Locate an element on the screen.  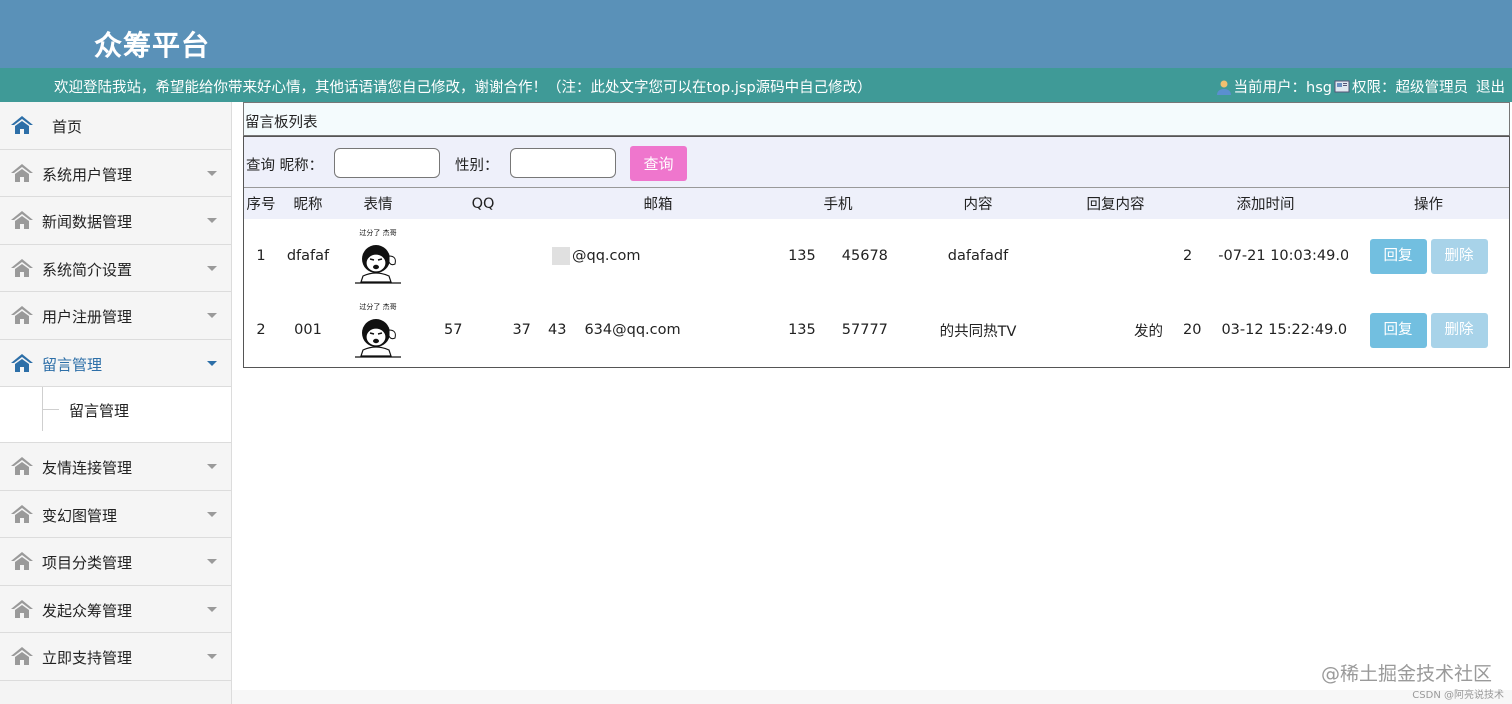
cell-email: 43 634@qq.com is located at coordinates (658, 330).